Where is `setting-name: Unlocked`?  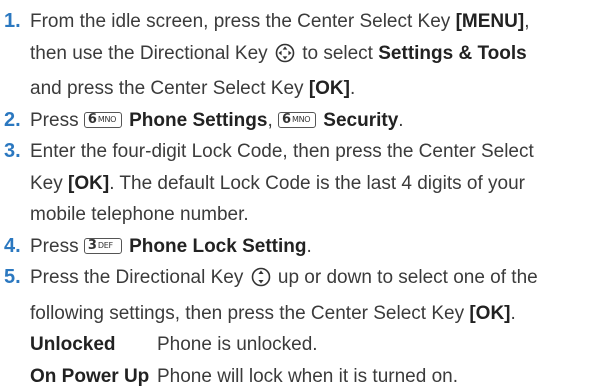 setting-name: Unlocked is located at coordinates (93, 345).